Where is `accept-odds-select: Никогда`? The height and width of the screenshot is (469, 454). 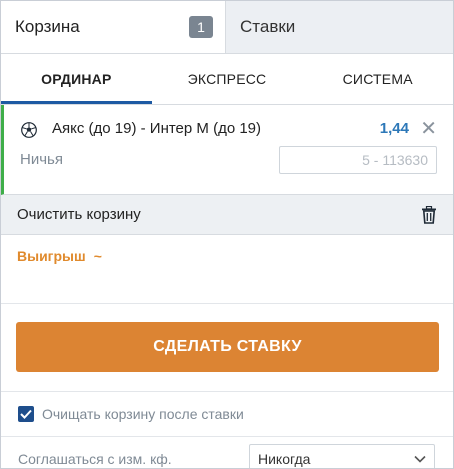 accept-odds-select: Никогда is located at coordinates (342, 456).